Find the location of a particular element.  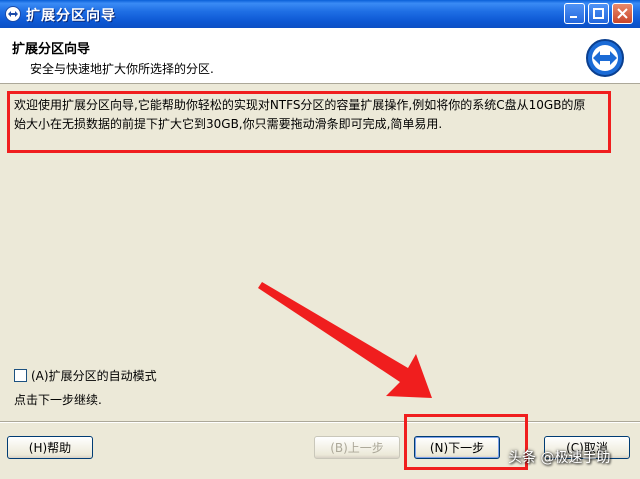

minimize-button is located at coordinates (574, 13).